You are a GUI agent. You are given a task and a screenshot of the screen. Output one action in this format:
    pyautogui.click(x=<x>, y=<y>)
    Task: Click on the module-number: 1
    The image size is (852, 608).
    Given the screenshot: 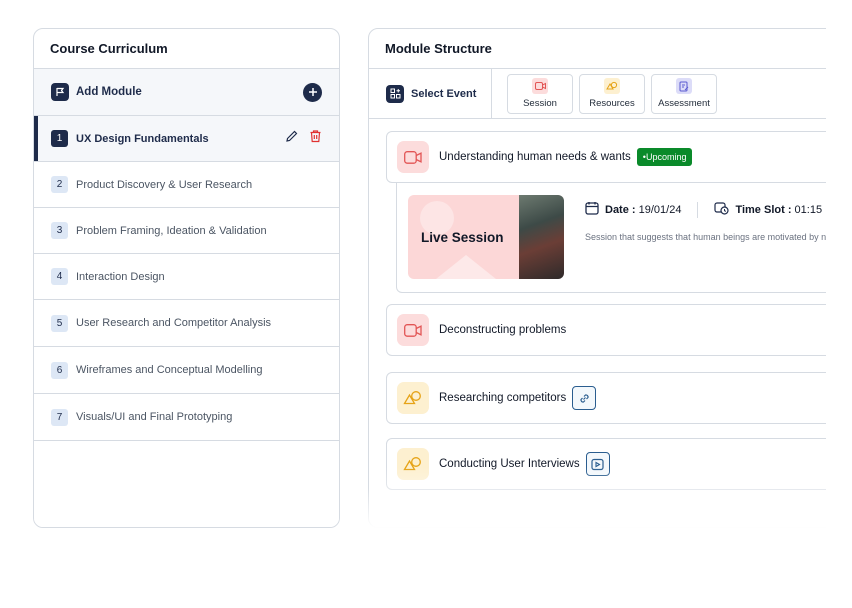 What is the action you would take?
    pyautogui.click(x=59, y=138)
    